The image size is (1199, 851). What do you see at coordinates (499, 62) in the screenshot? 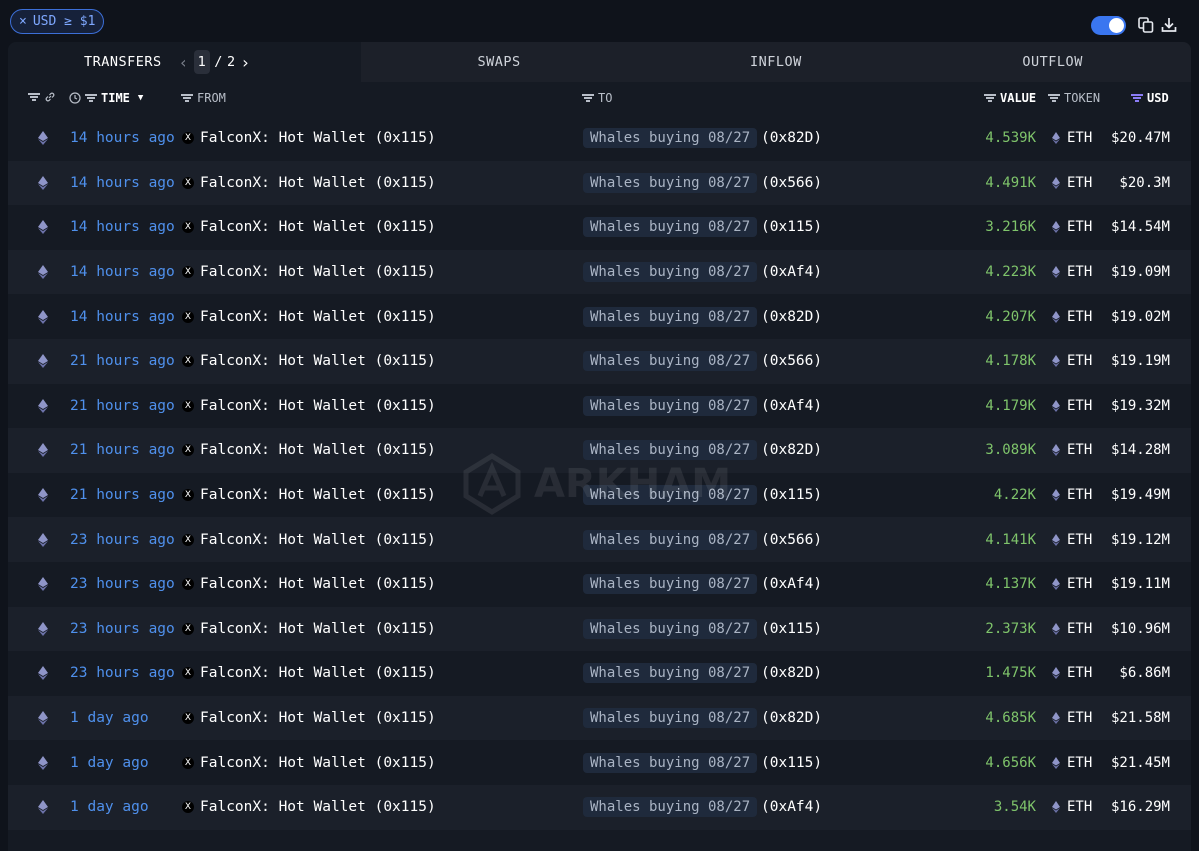
I see `tab-swaps: SWAPS` at bounding box center [499, 62].